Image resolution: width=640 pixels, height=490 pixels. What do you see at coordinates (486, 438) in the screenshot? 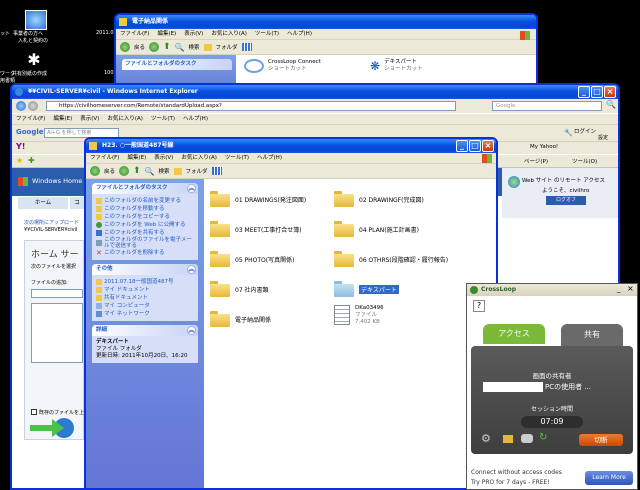
I see `gear-icon: ⚙` at bounding box center [486, 438].